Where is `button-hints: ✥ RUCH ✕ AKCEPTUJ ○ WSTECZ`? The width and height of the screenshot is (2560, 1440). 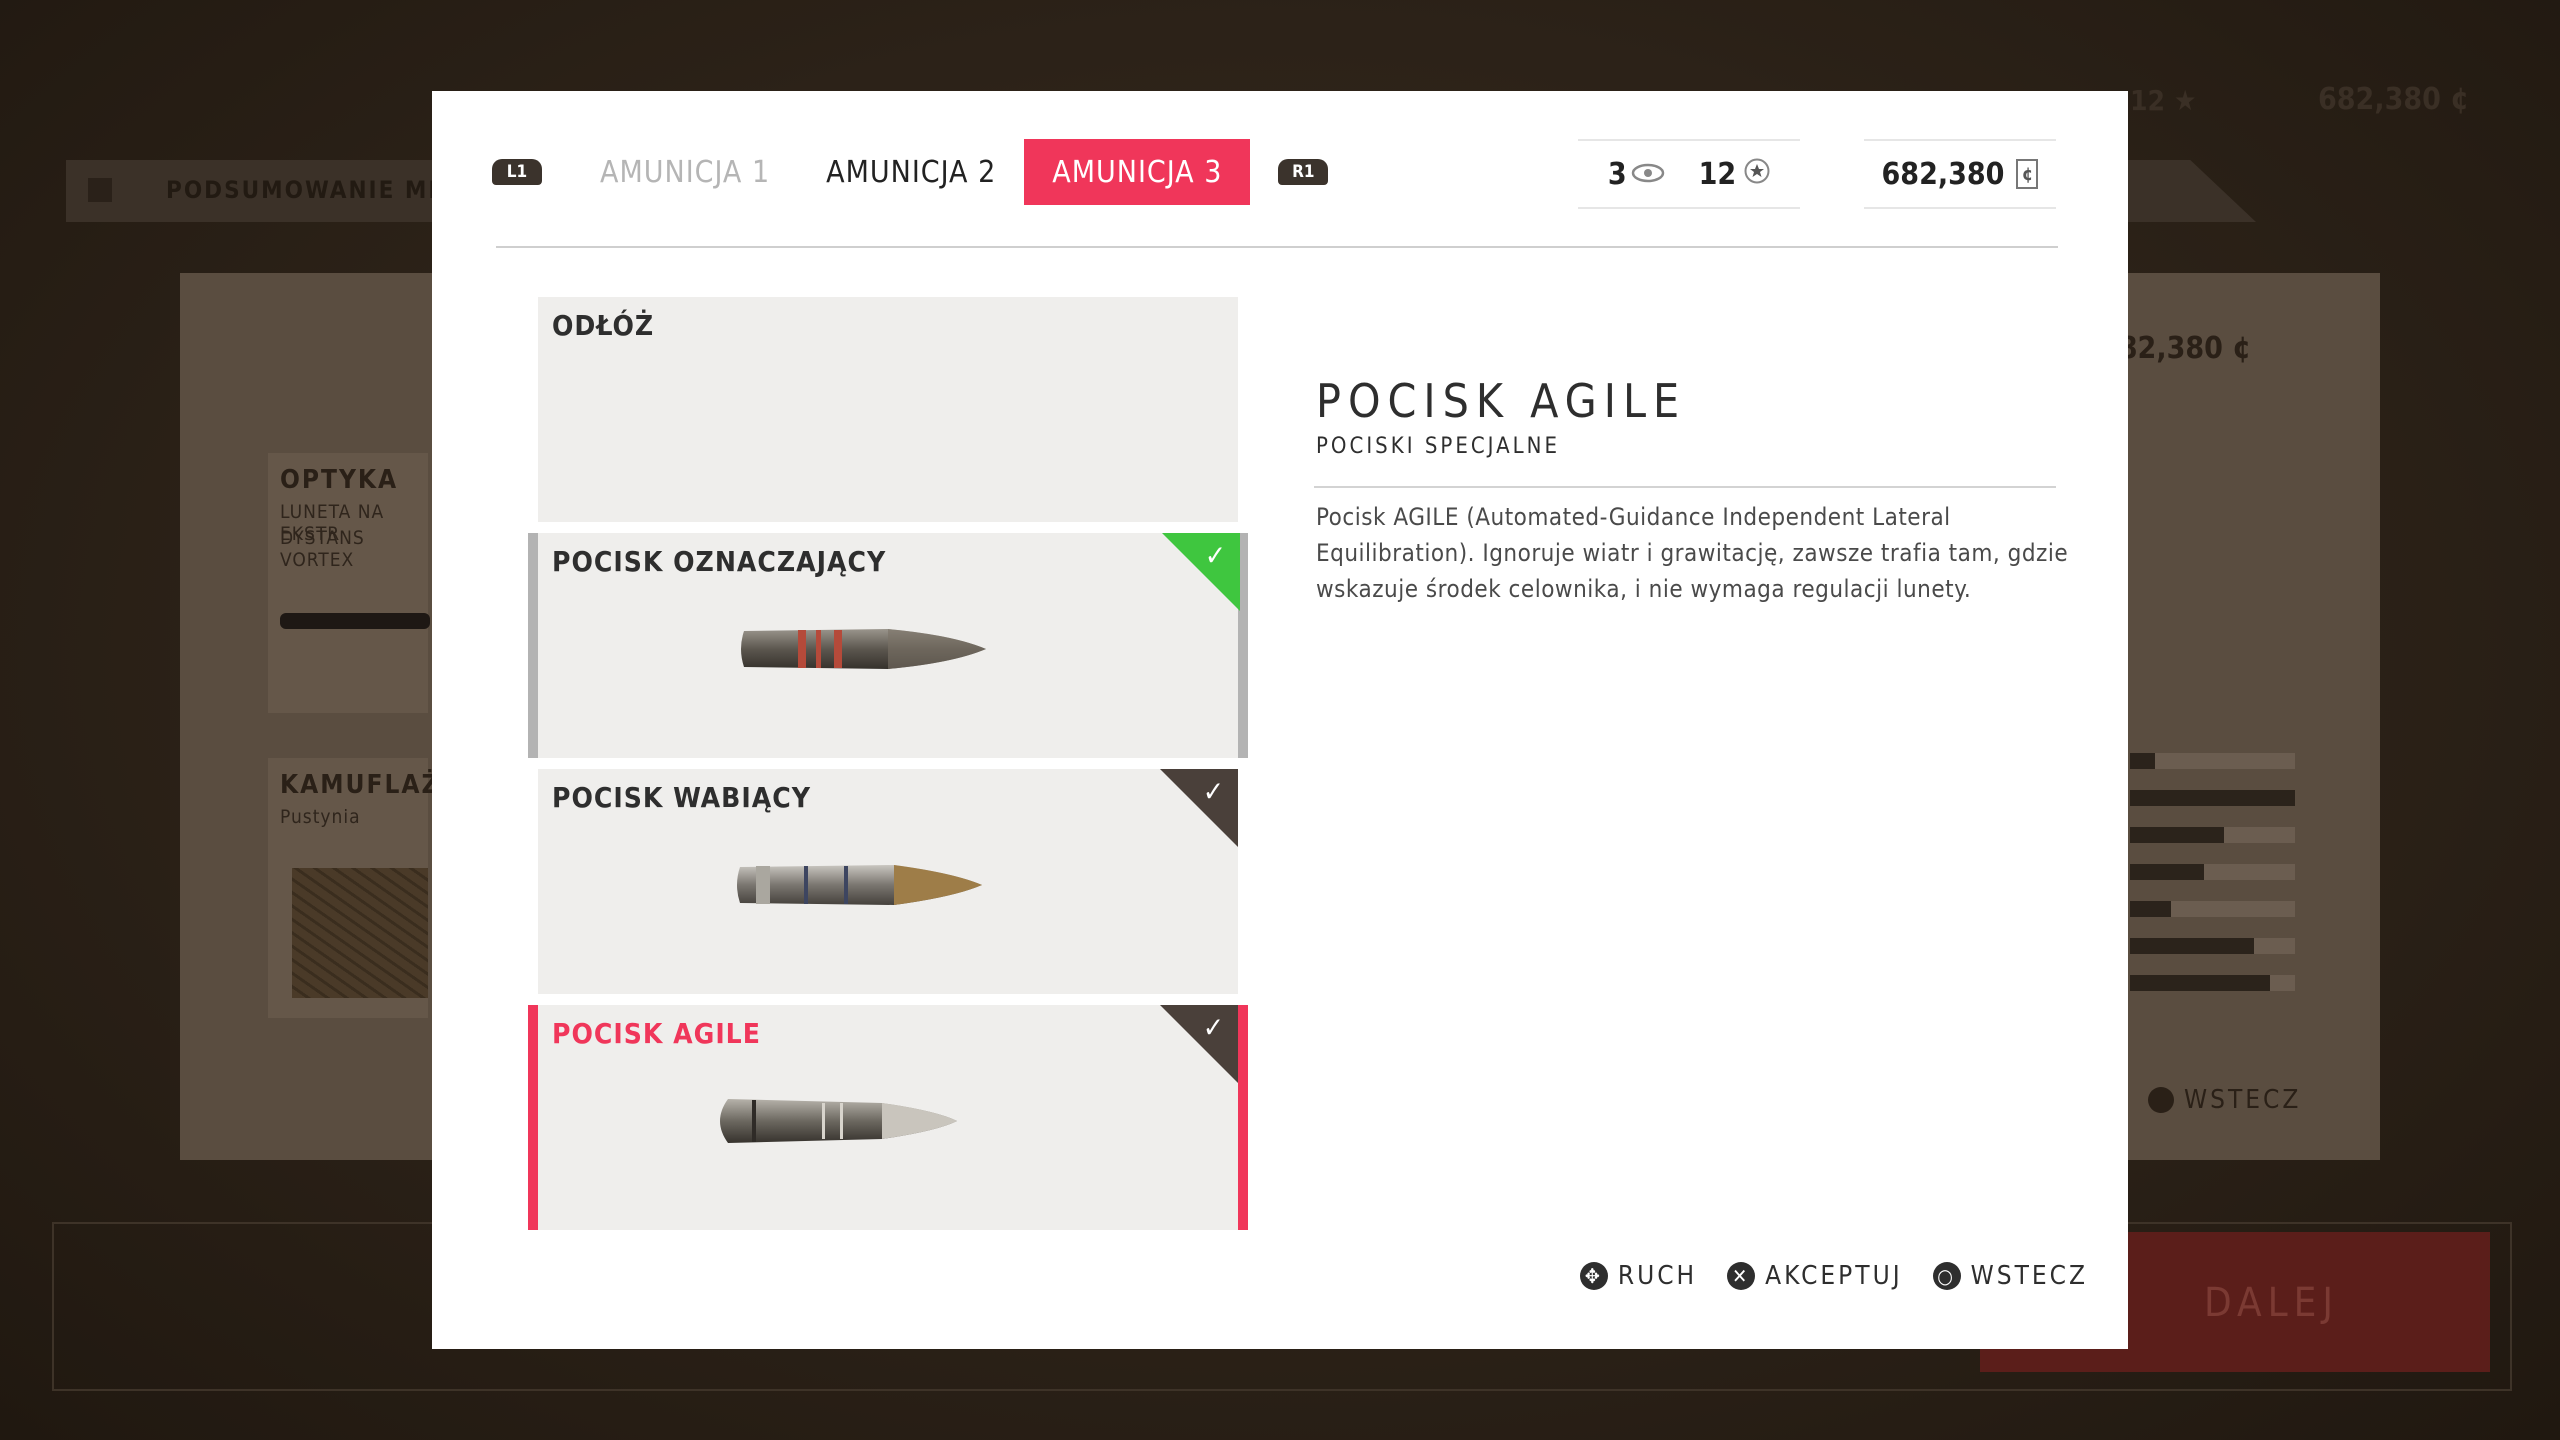 button-hints: ✥ RUCH ✕ AKCEPTUJ ○ WSTECZ is located at coordinates (1833, 1276).